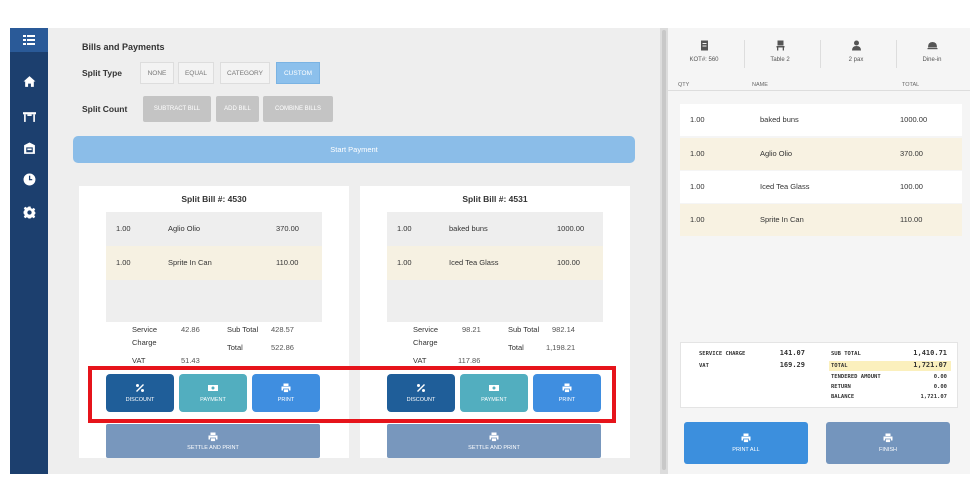  I want to click on return-value: 0.00, so click(940, 387).